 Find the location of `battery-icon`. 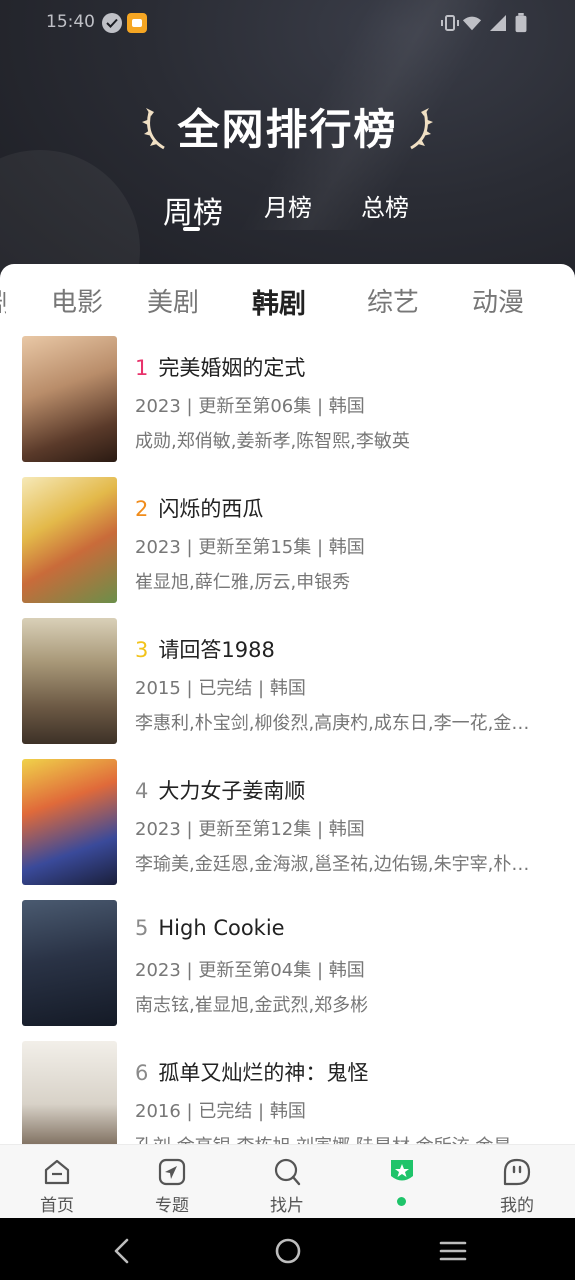

battery-icon is located at coordinates (521, 23).